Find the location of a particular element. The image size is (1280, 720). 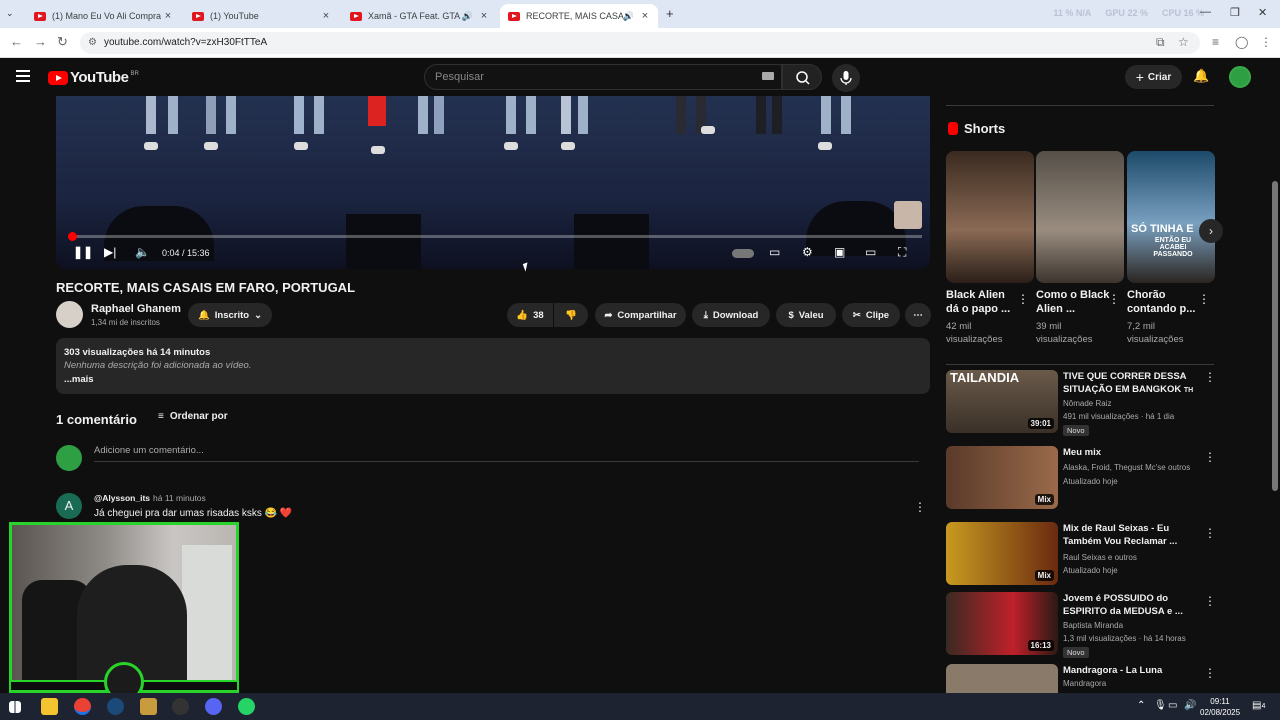

riot-icon is located at coordinates (148, 706).